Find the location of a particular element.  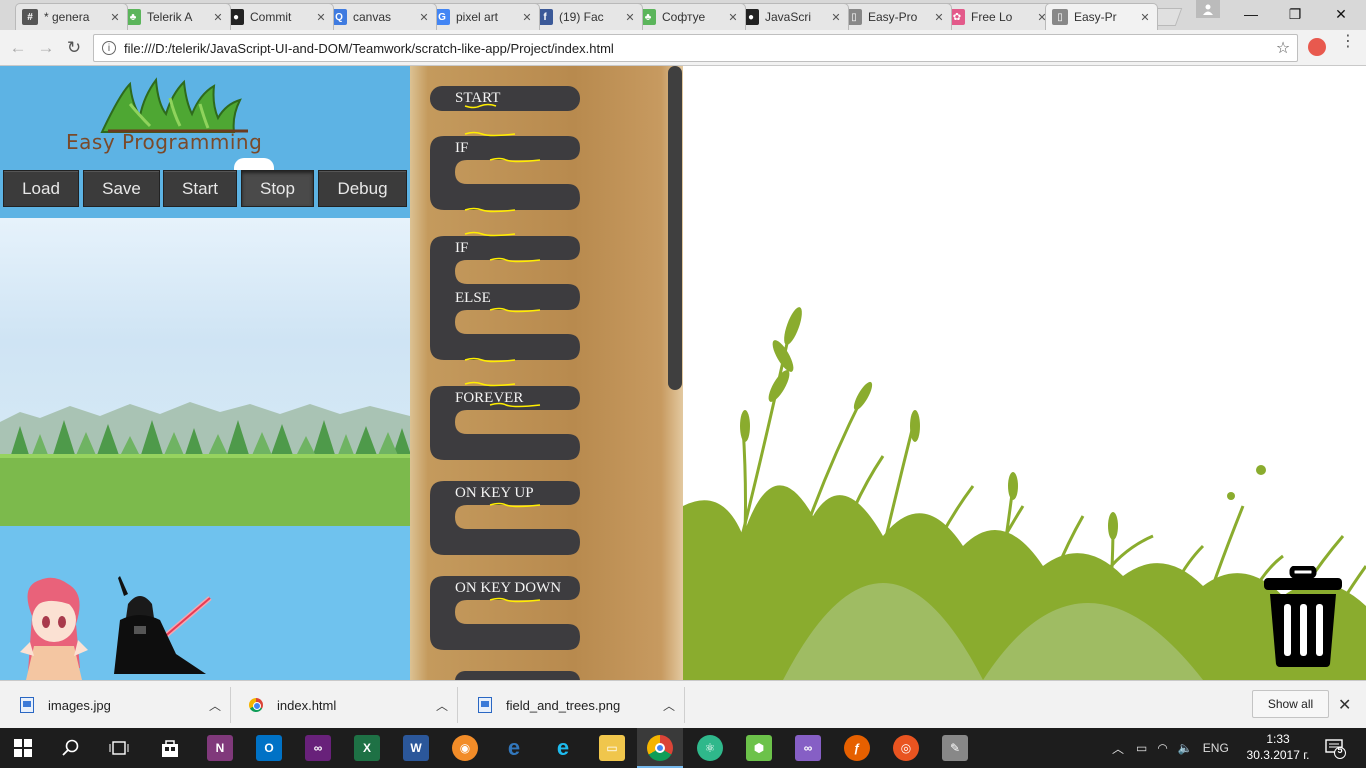

excel-icon: X is located at coordinates (367, 748).